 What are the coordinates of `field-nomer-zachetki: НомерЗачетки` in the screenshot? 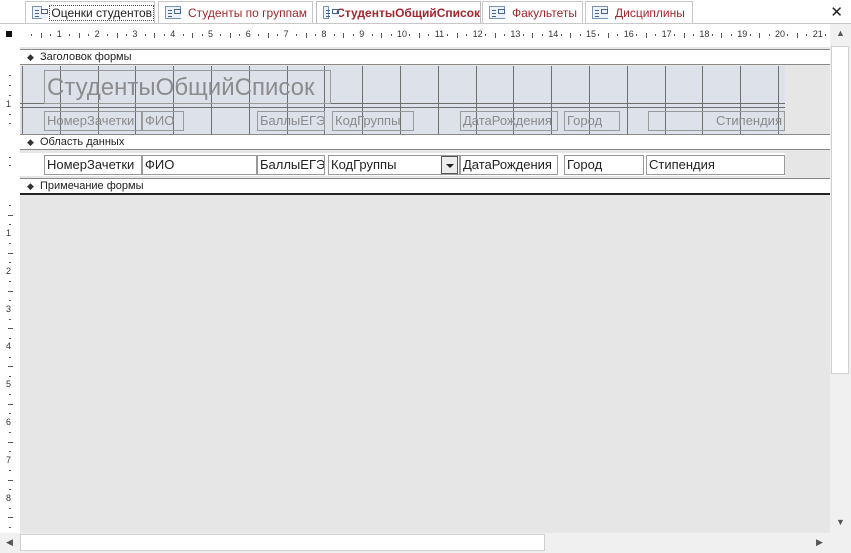 It's located at (93, 165).